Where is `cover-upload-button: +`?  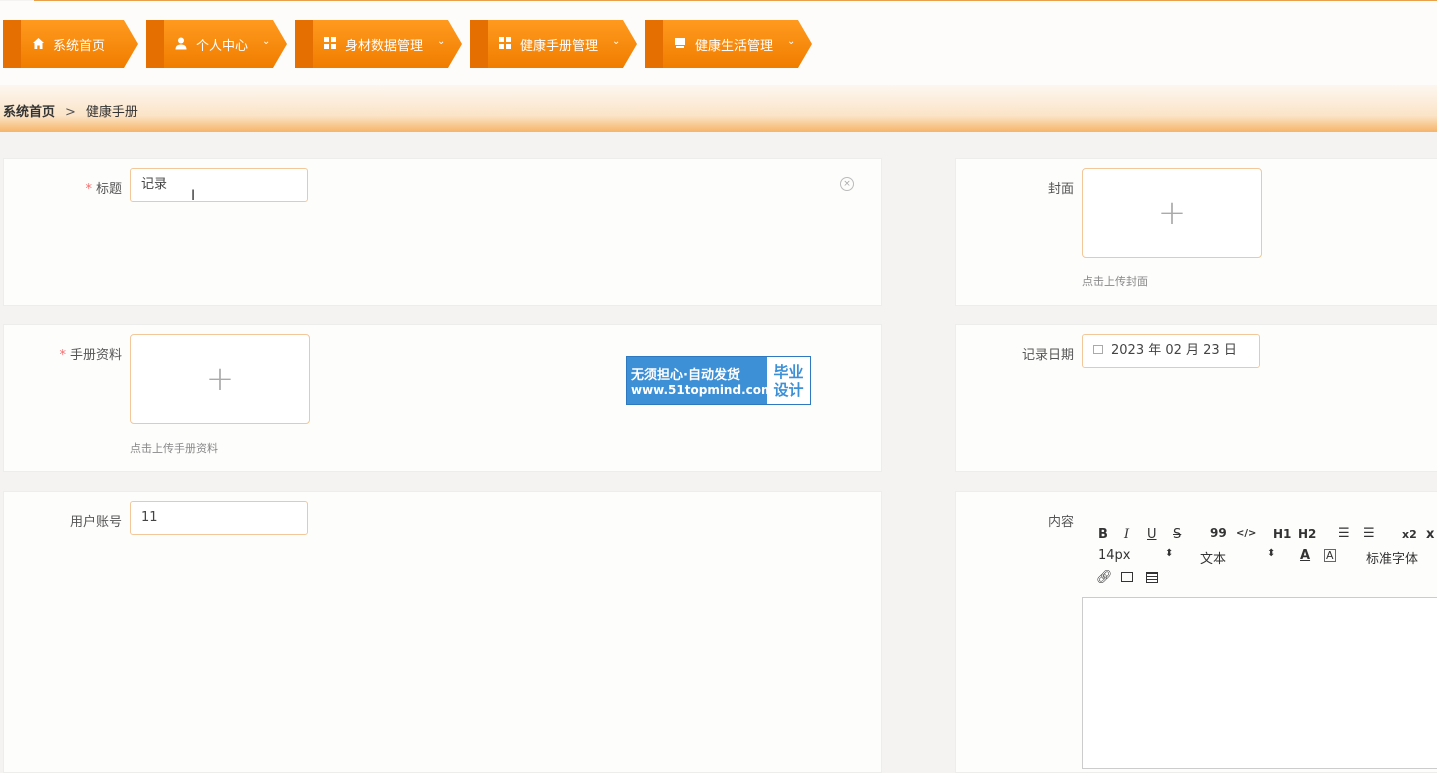
cover-upload-button: + is located at coordinates (1172, 213).